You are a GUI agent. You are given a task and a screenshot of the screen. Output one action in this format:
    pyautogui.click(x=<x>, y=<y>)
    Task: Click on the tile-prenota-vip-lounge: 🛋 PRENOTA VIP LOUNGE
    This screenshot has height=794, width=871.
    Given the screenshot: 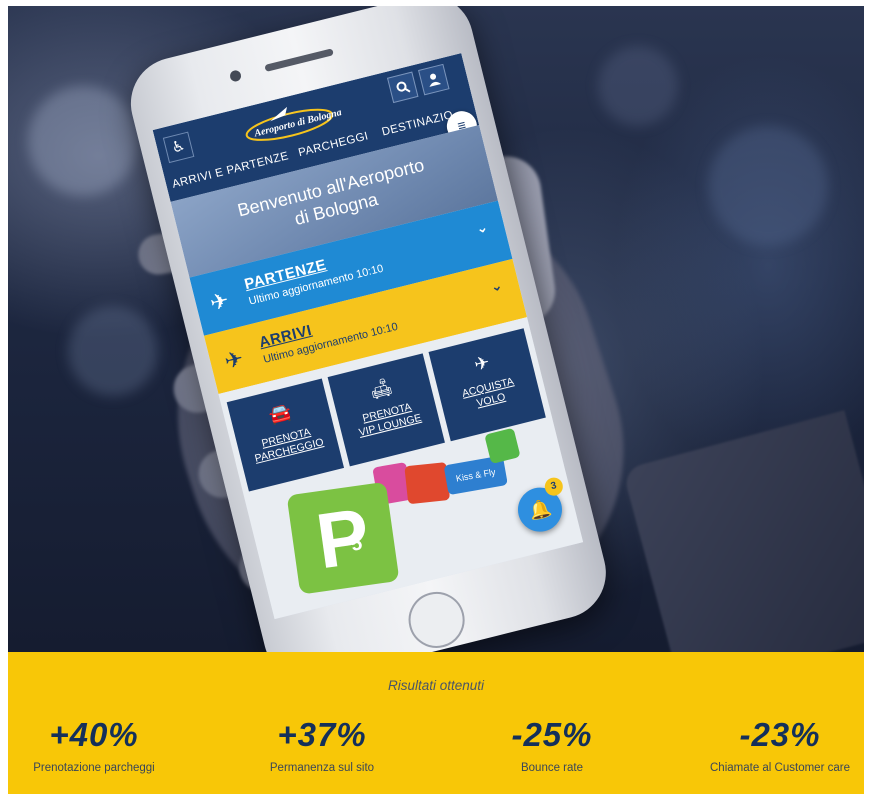 What is the action you would take?
    pyautogui.click(x=386, y=410)
    